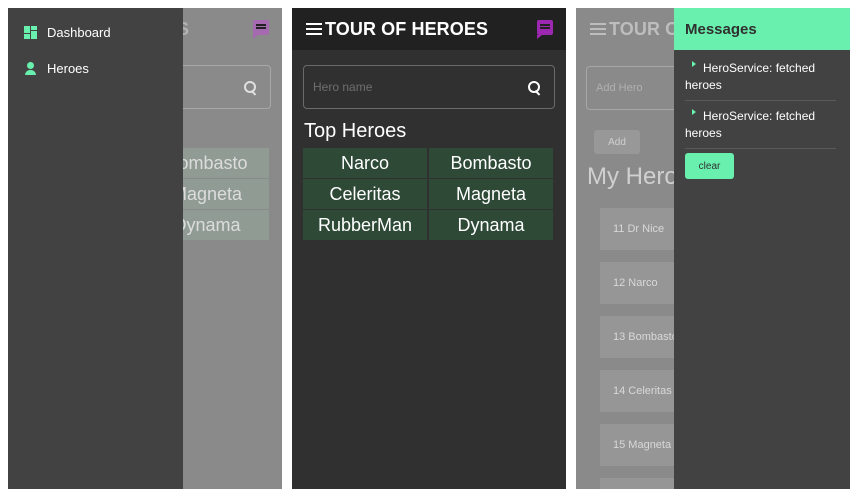 This screenshot has height=497, width=858. I want to click on hero-tile: Bombasto, so click(491, 163).